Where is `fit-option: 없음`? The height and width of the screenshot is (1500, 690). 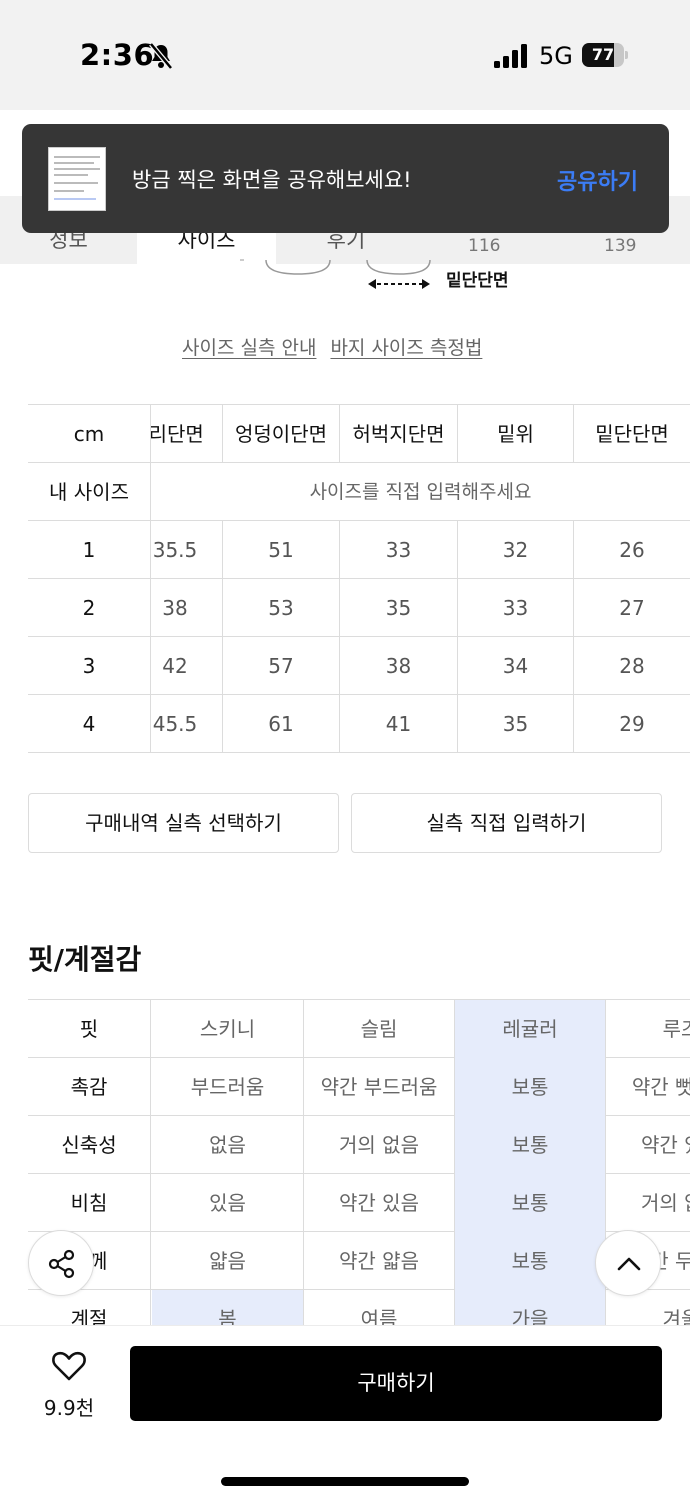
fit-option: 없음 is located at coordinates (227, 1145).